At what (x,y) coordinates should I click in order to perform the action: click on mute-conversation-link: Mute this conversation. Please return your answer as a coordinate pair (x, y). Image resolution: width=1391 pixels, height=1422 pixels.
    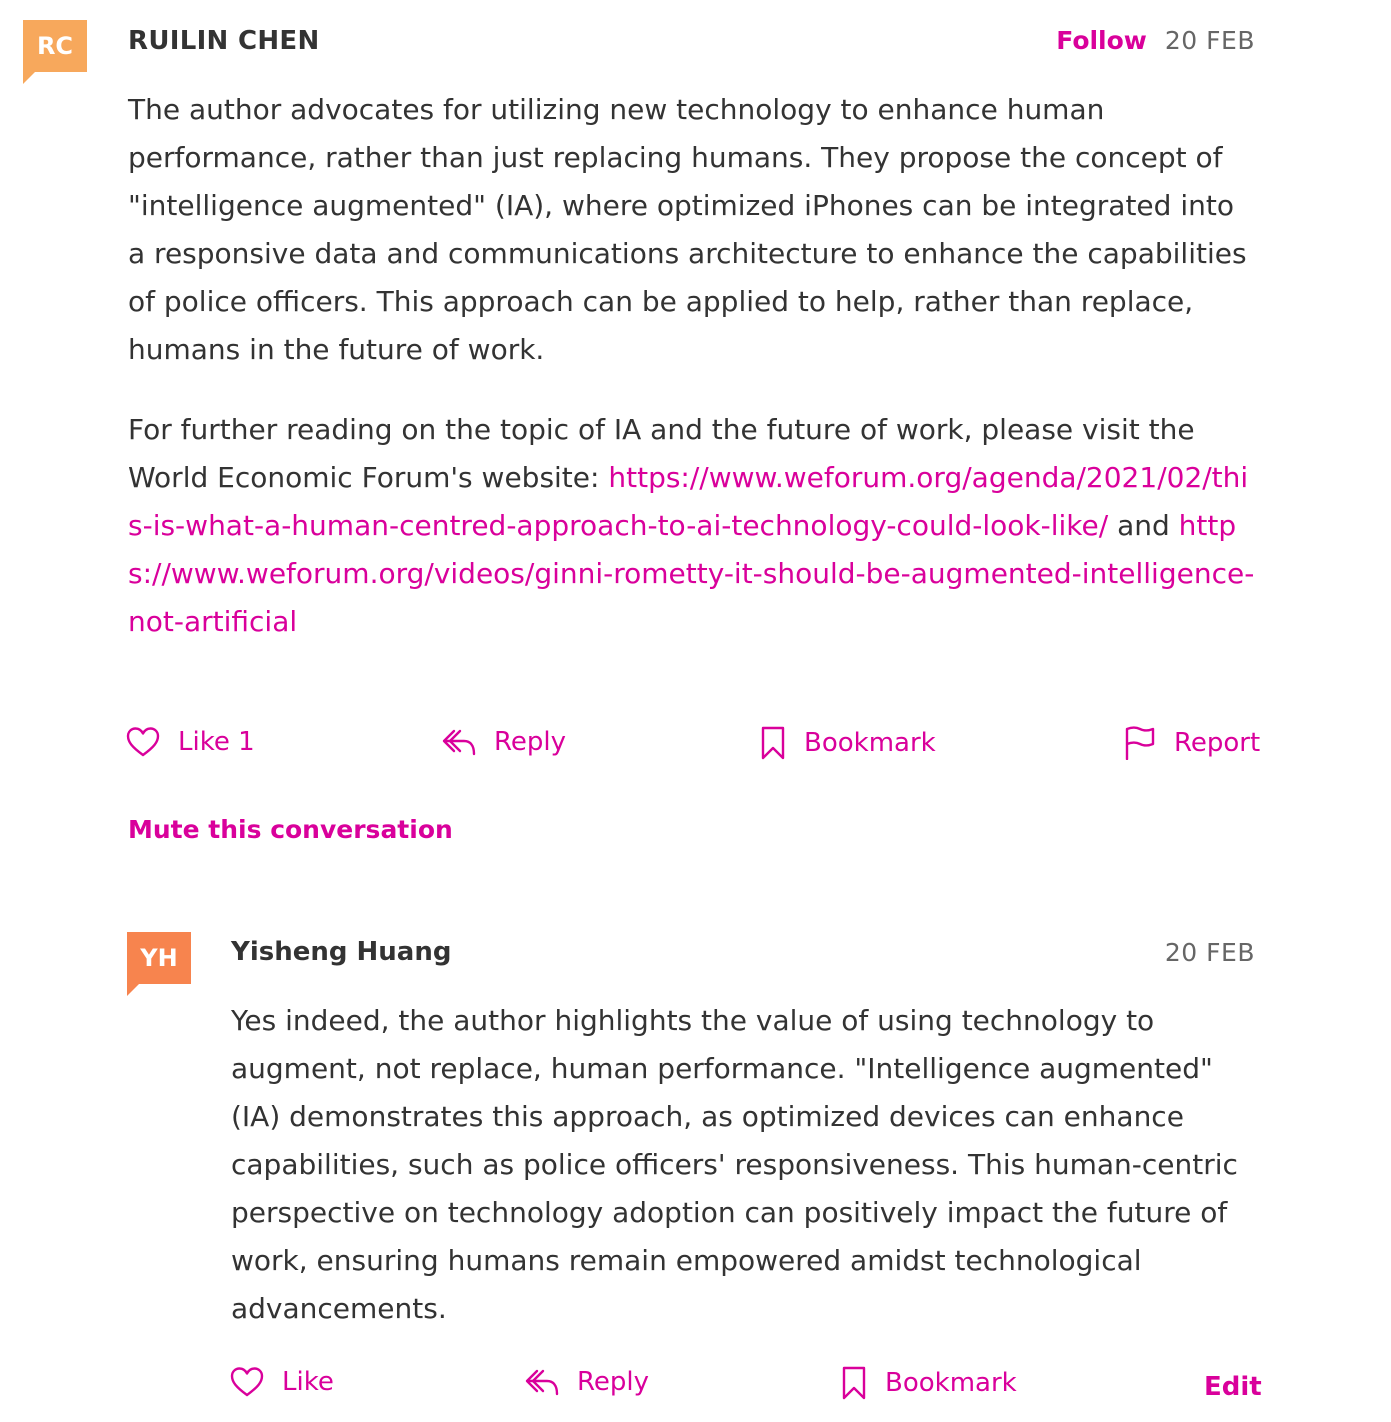
    Looking at the image, I should click on (290, 829).